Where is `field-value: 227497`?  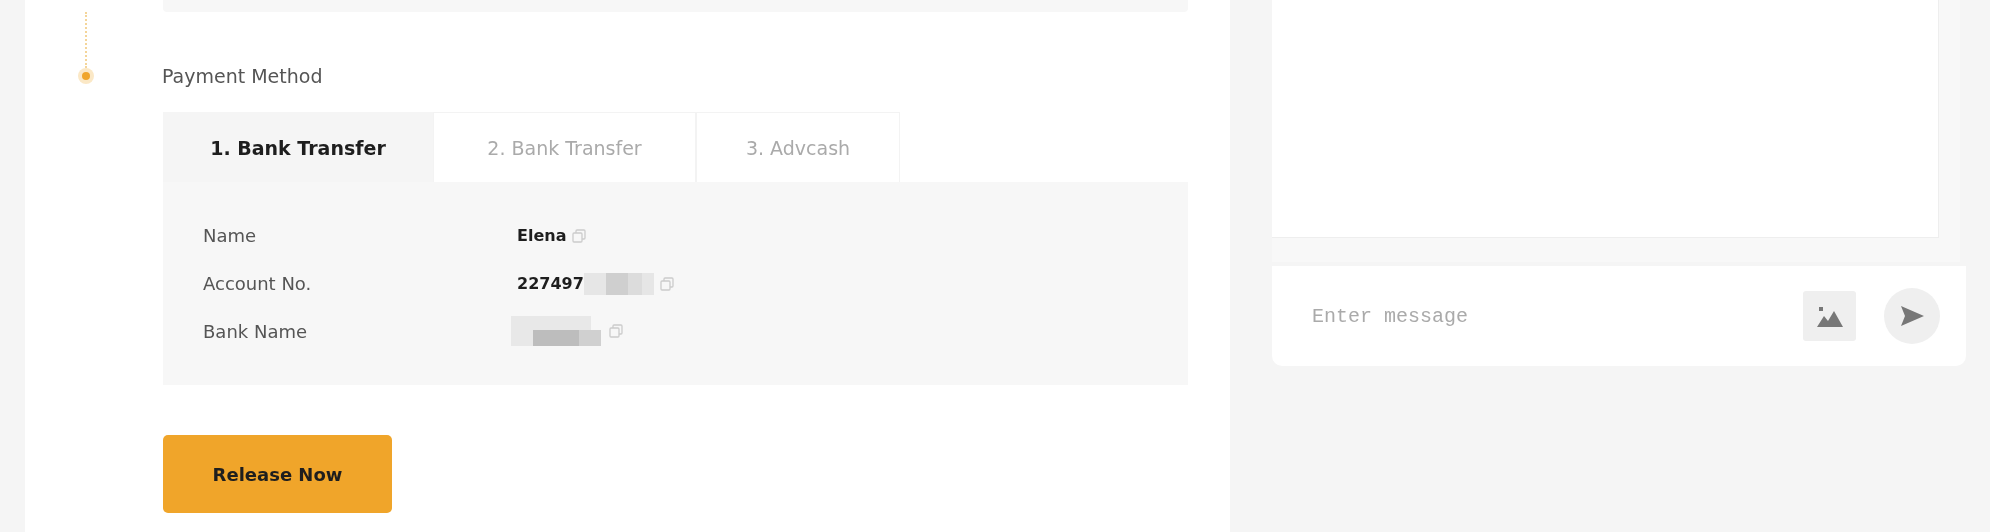
field-value: 227497 is located at coordinates (550, 283).